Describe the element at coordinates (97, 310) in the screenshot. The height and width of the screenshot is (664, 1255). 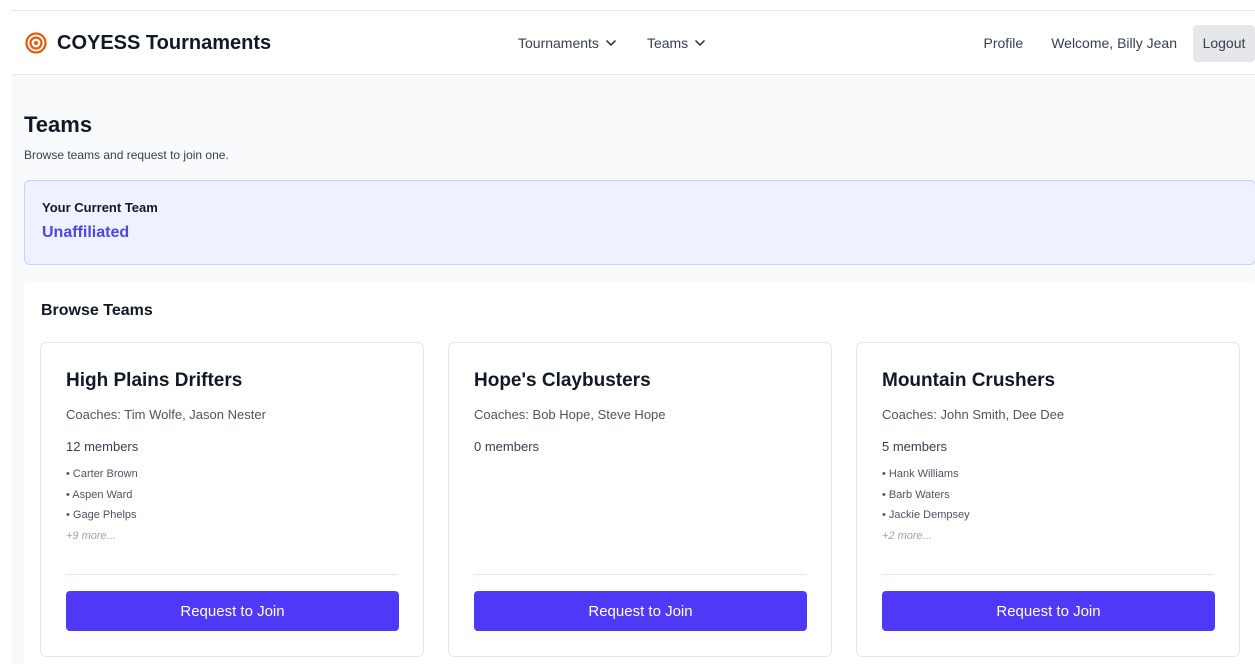
I see `browse-teams-title: Browse Teams` at that location.